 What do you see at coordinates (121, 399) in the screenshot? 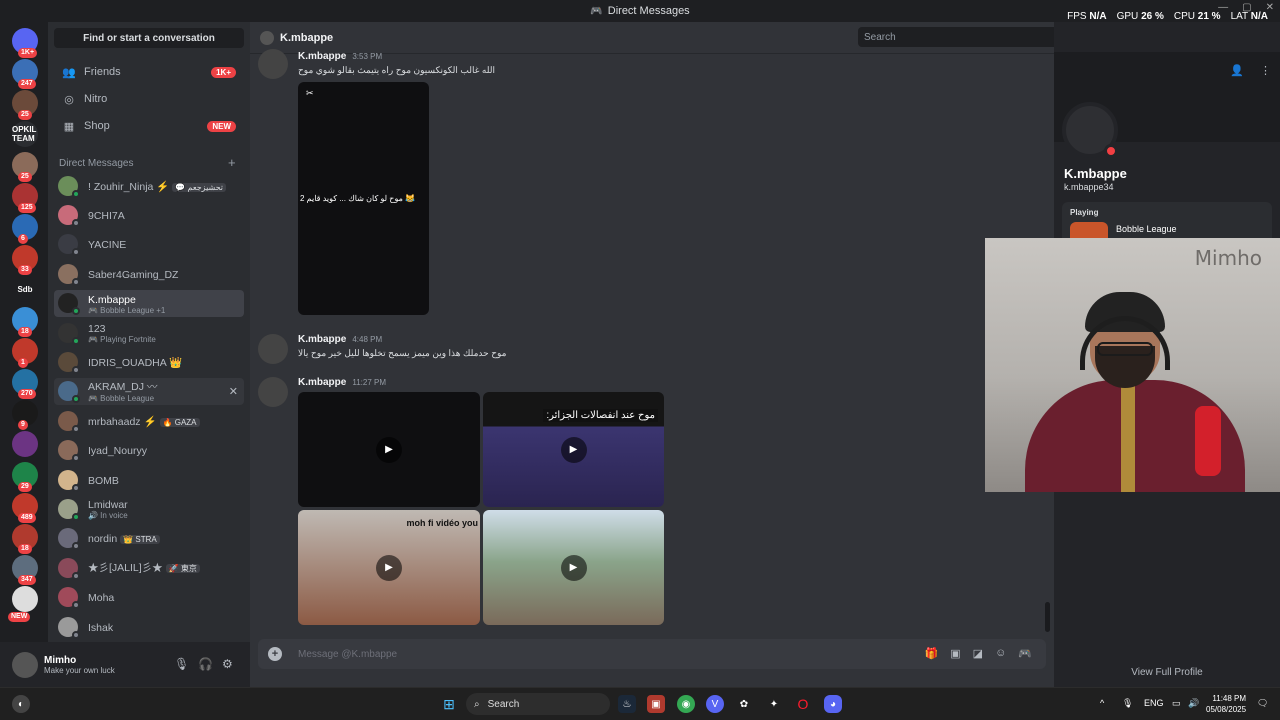
I see `dm-activity: 🎮 Bobble League` at bounding box center [121, 399].